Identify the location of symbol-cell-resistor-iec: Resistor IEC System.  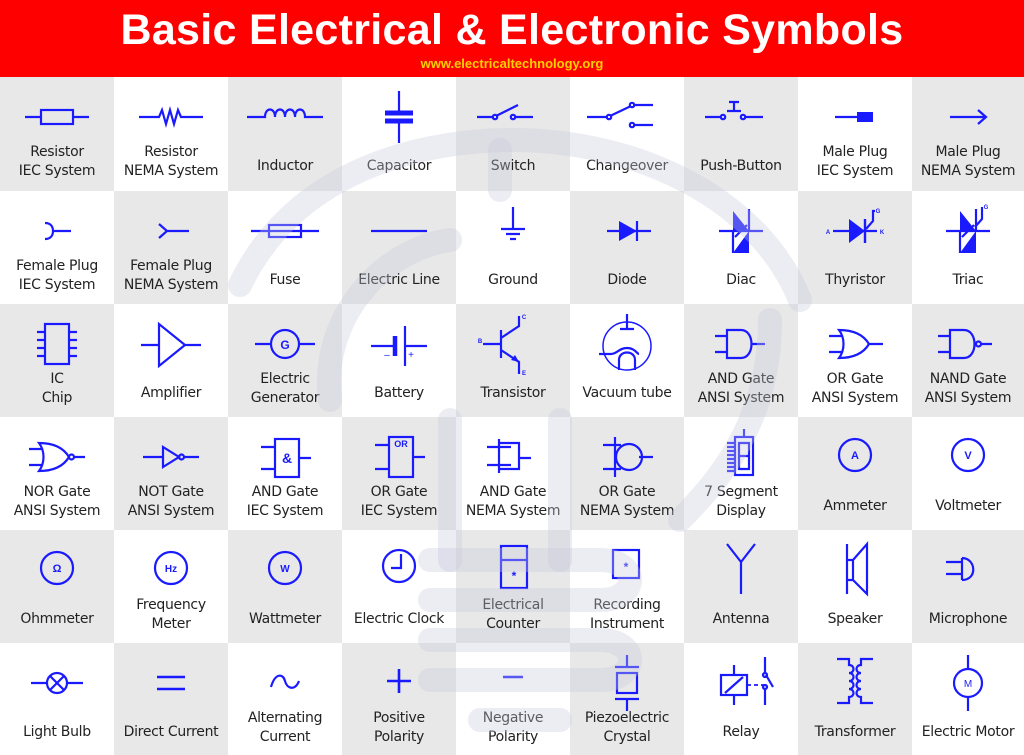
(57, 134).